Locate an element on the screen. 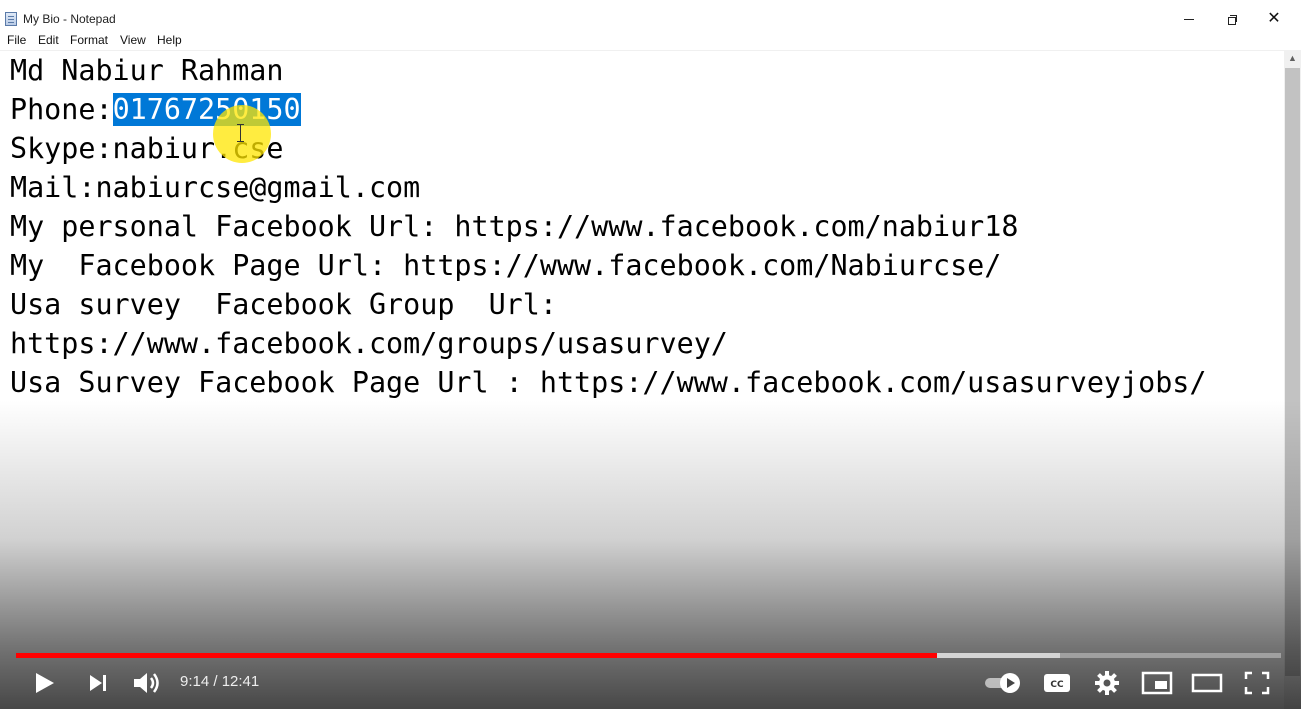 The height and width of the screenshot is (710, 1301). close-button: ✕ is located at coordinates (1274, 19).